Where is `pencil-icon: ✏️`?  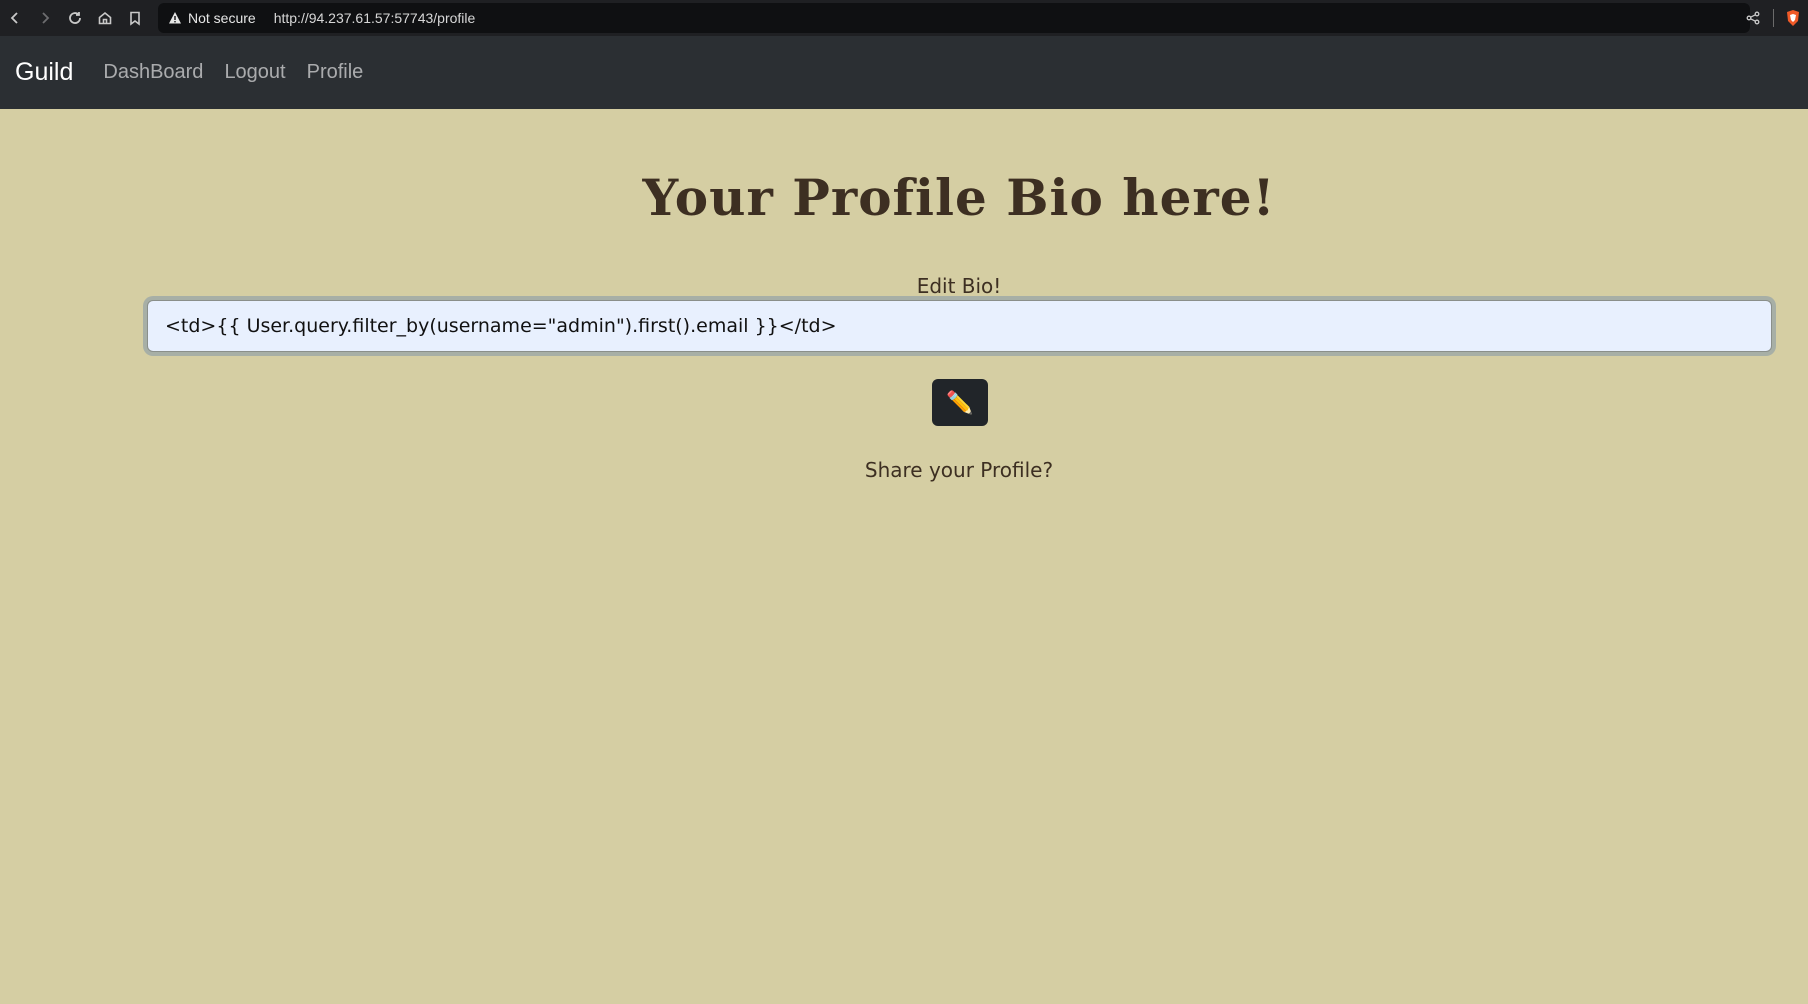 pencil-icon: ✏️ is located at coordinates (960, 402).